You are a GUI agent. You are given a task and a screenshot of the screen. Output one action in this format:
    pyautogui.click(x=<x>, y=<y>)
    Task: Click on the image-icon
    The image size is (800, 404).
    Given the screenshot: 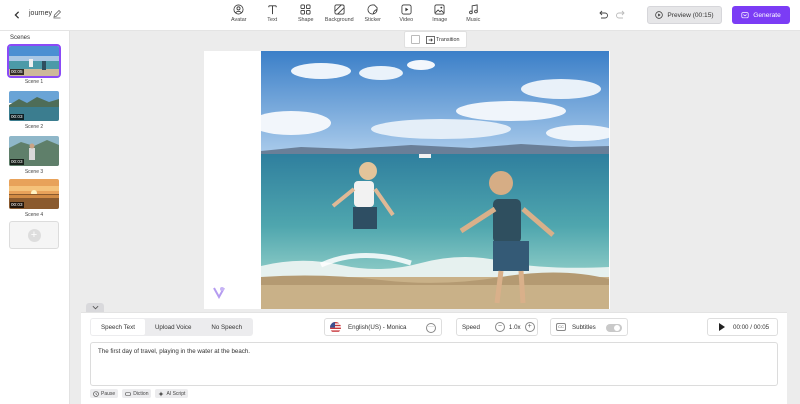 What is the action you would take?
    pyautogui.click(x=439, y=9)
    